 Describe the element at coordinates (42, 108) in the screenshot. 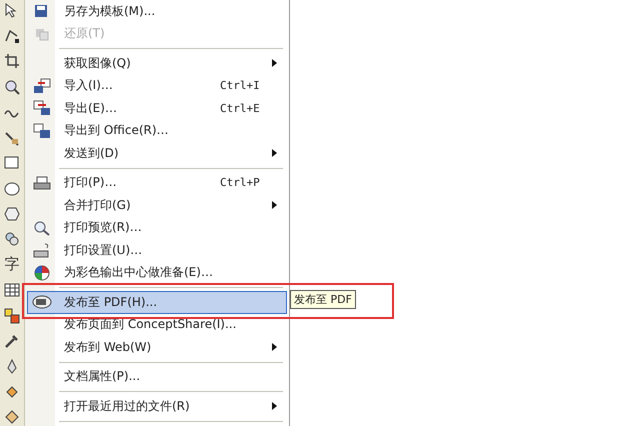

I see `export-icon` at that location.